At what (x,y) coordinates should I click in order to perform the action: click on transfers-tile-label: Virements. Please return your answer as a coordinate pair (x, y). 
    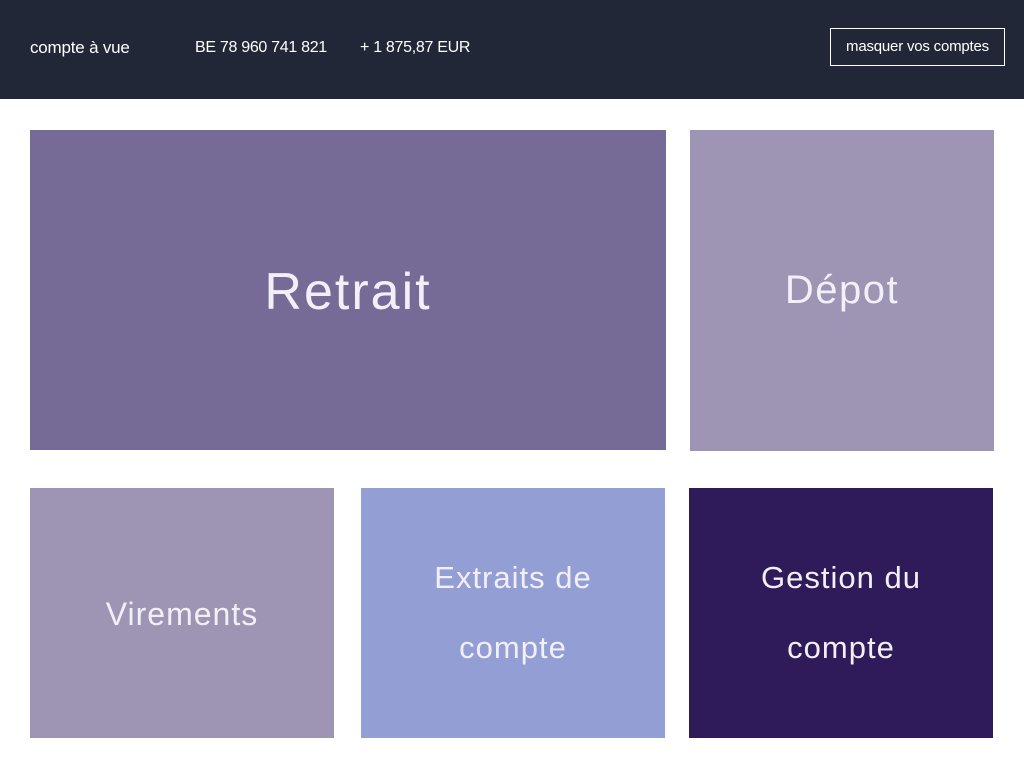
    Looking at the image, I should click on (182, 613).